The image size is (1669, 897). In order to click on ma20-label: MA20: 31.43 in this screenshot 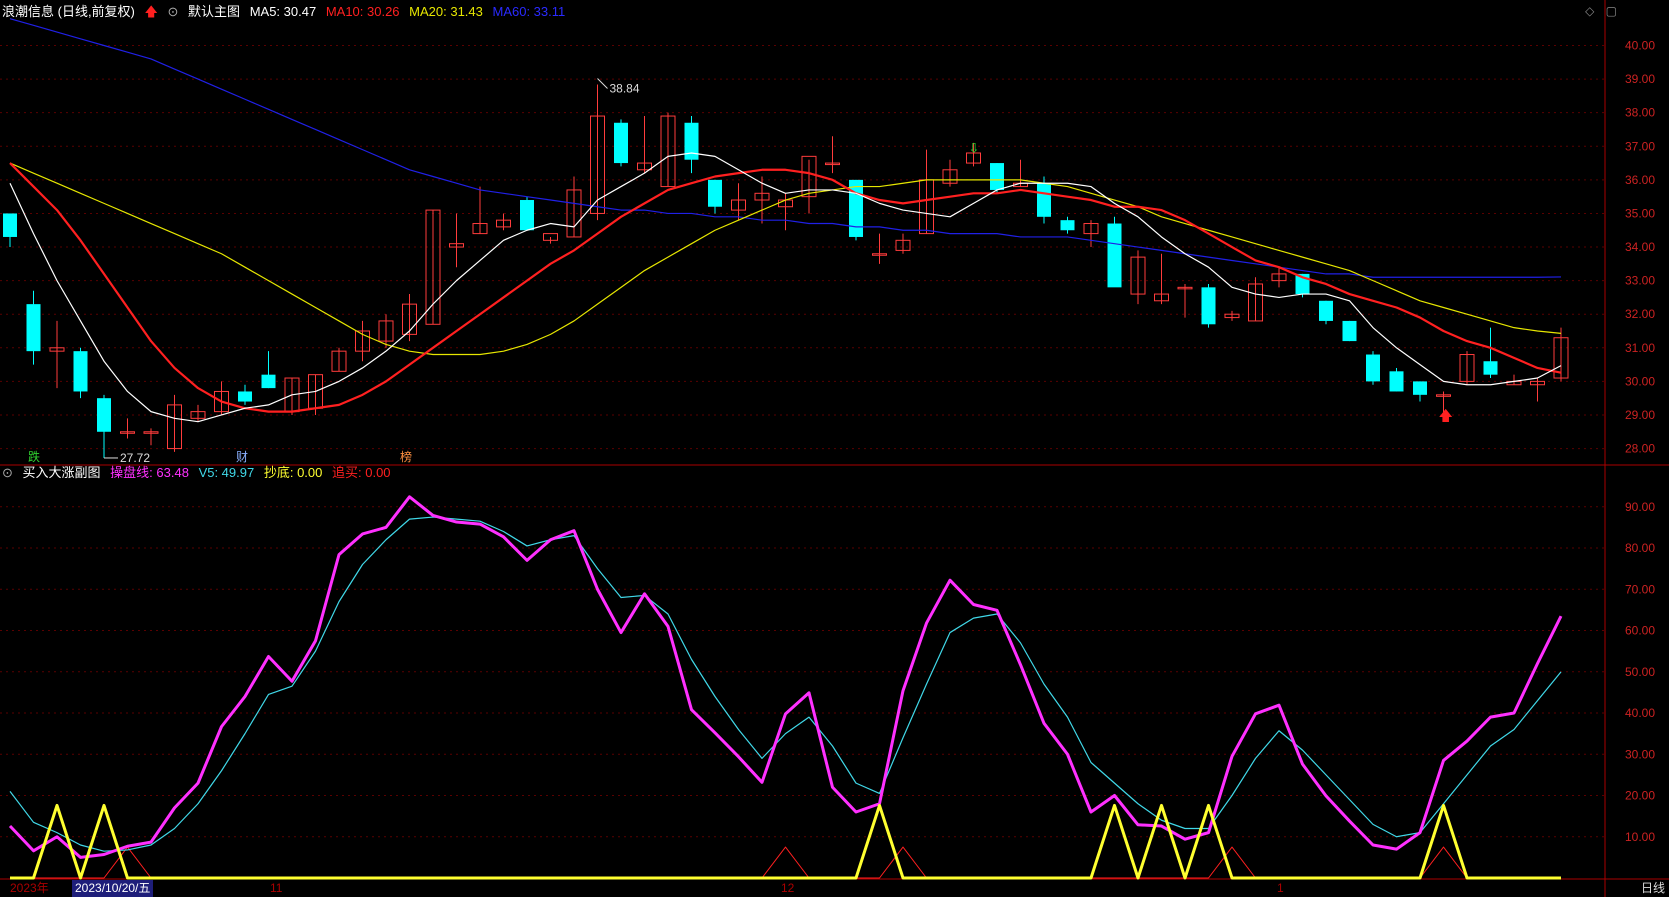, I will do `click(446, 11)`.